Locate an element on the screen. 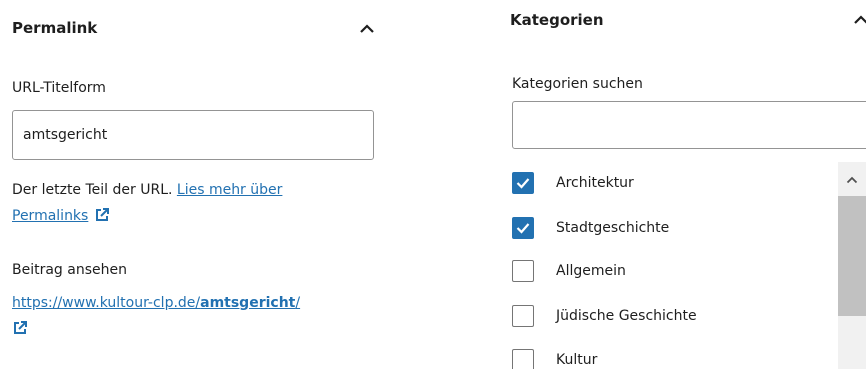 The image size is (866, 369). permalink-collapse-button is located at coordinates (367, 29).